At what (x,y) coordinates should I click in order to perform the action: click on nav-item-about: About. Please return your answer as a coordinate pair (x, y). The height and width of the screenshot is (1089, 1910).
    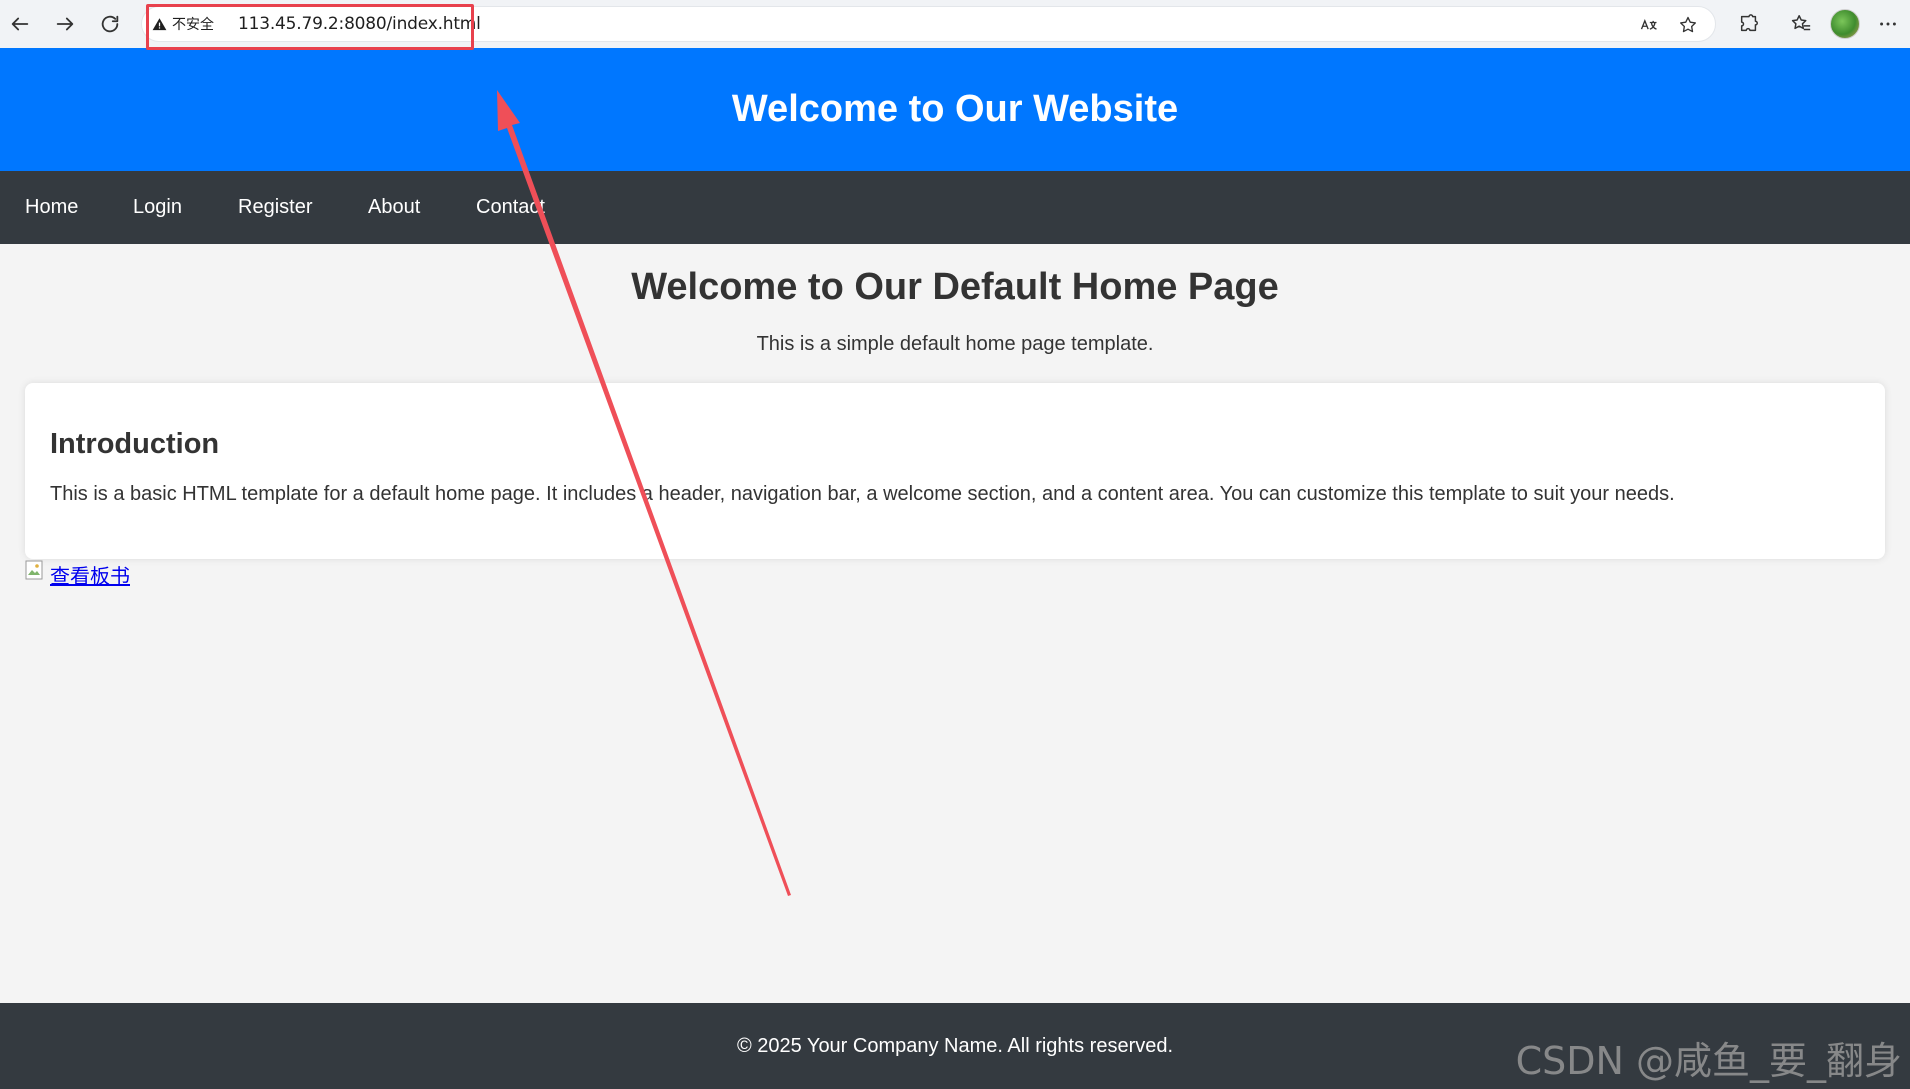
    Looking at the image, I should click on (394, 207).